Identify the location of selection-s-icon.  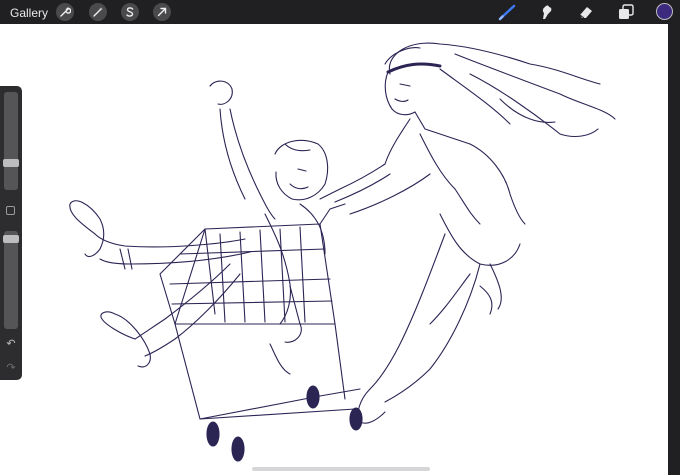
(130, 12).